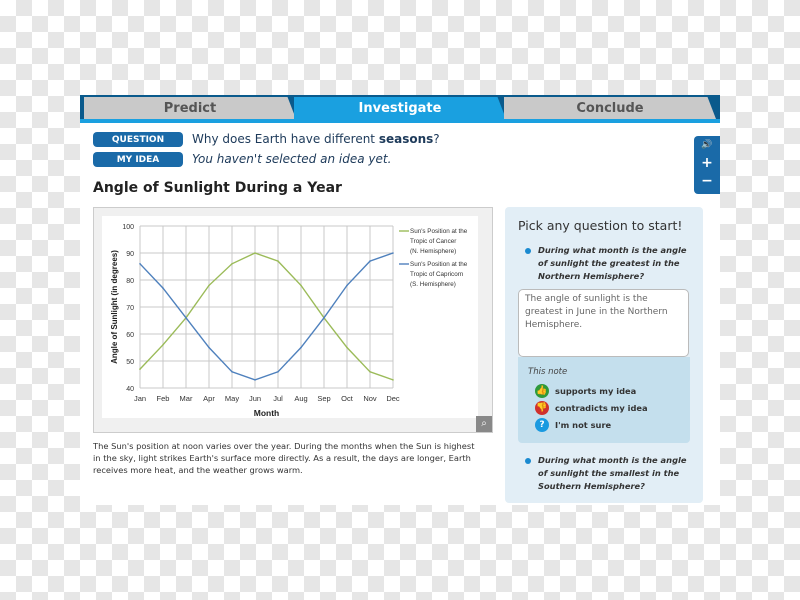 The height and width of the screenshot is (600, 800). Describe the element at coordinates (130, 308) in the screenshot. I see `y-tick-label: 70` at that location.